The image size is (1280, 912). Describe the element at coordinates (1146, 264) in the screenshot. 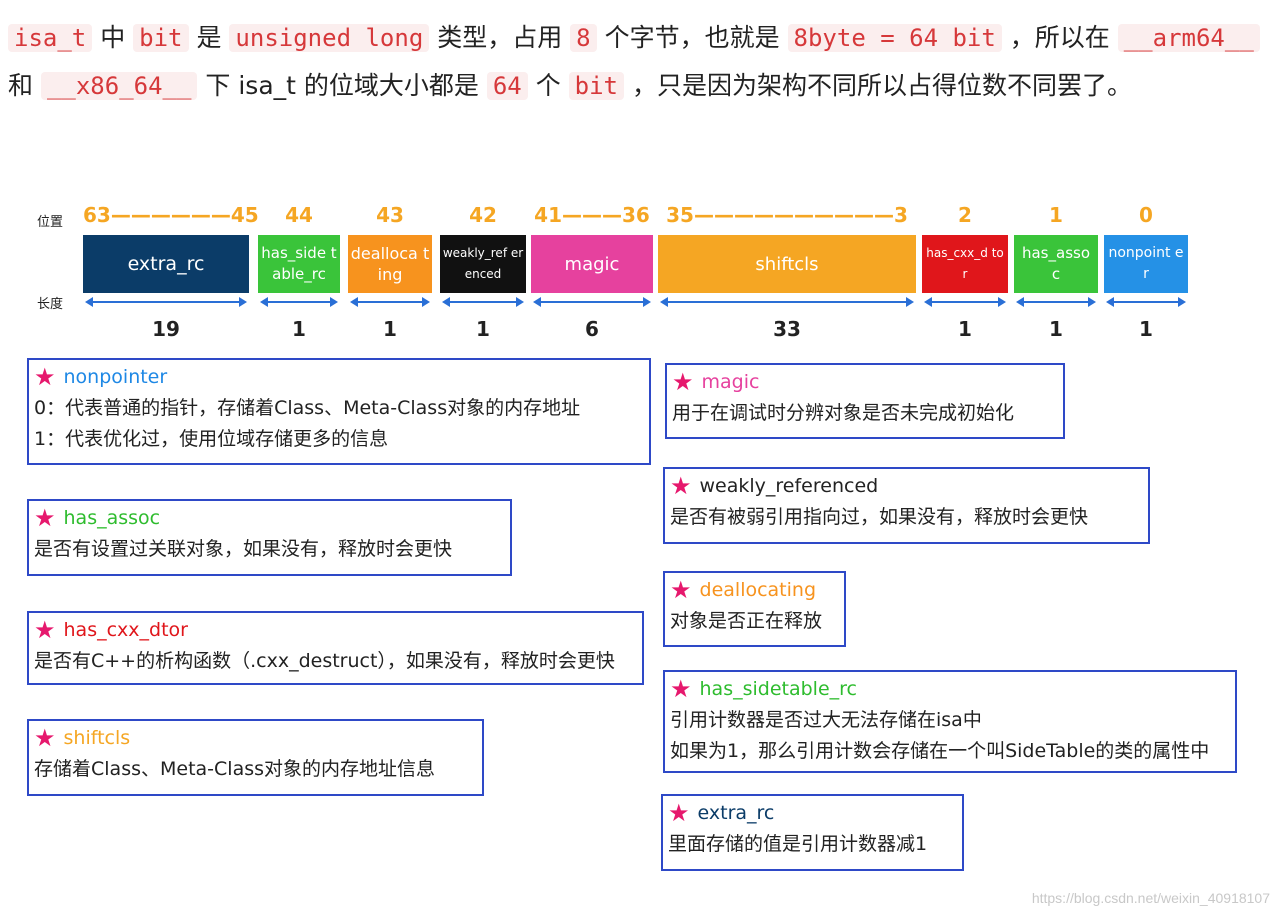

I see `bitfield-block: nonpoint er` at that location.